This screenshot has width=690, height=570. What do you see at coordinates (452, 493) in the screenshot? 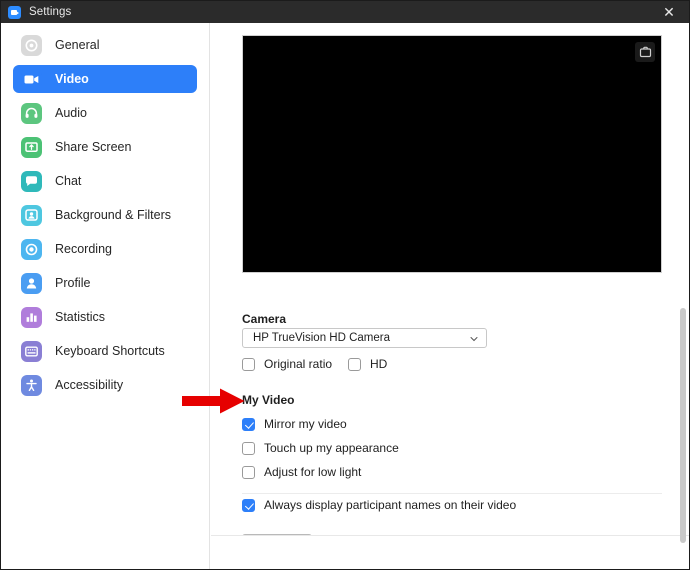
I see `section-divider` at bounding box center [452, 493].